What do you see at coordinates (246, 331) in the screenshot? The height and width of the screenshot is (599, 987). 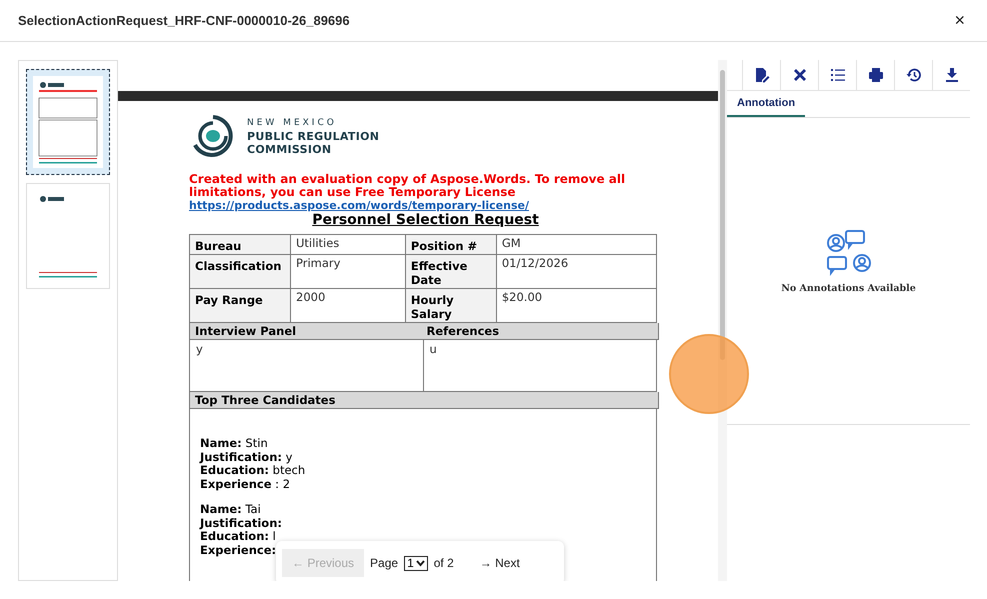 I see `section-header: Interview Panel` at bounding box center [246, 331].